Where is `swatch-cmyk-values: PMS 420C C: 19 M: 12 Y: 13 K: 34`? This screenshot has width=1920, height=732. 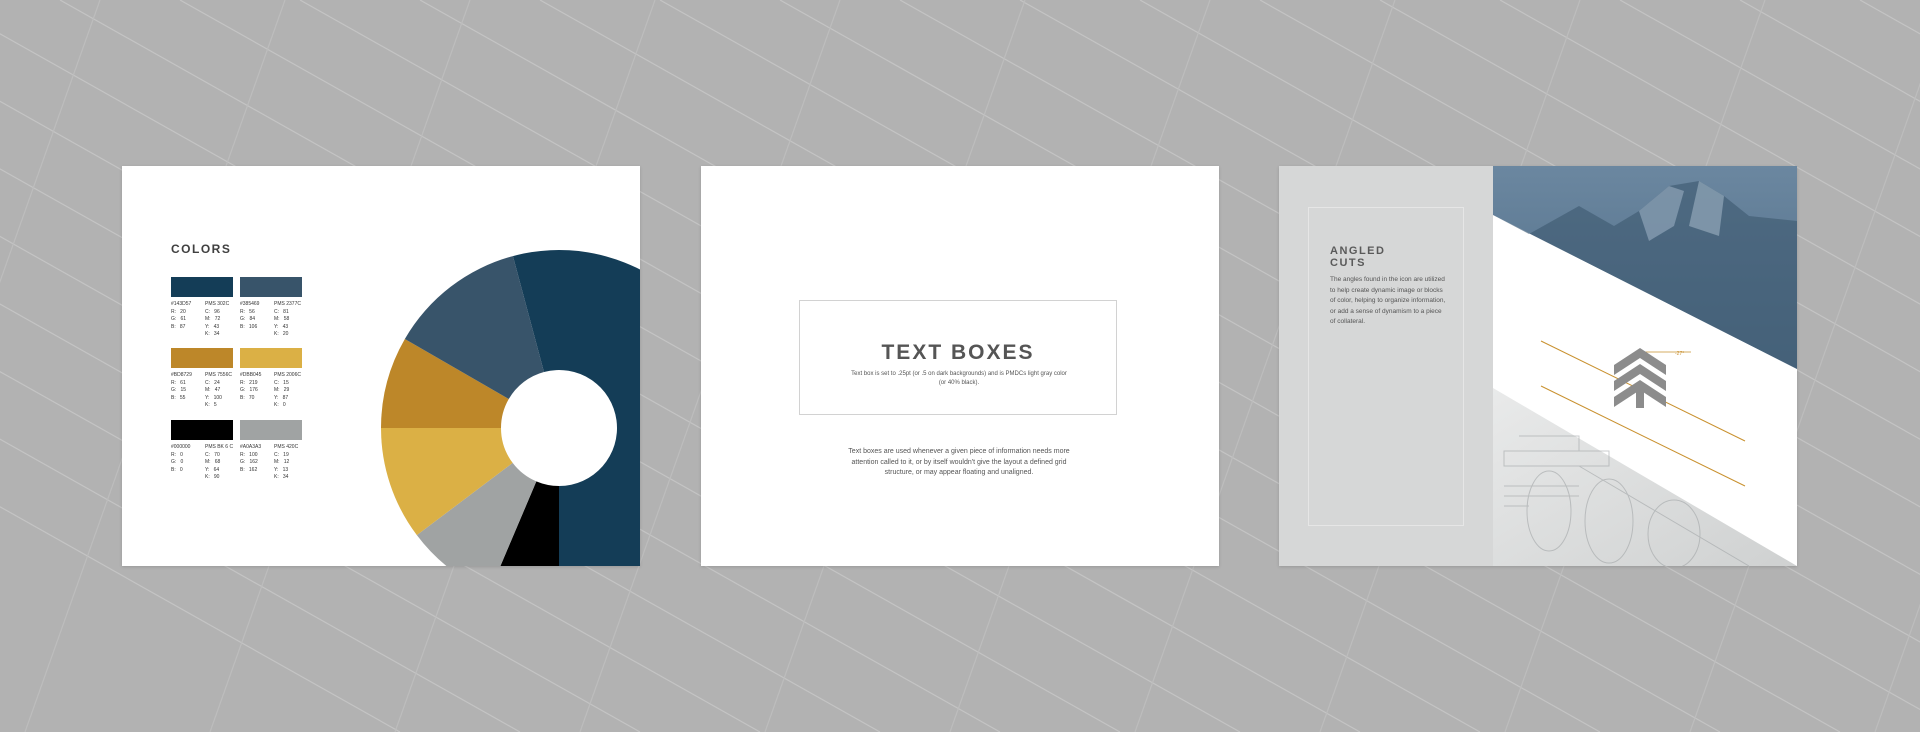 swatch-cmyk-values: PMS 420C C: 19 M: 12 Y: 13 K: 34 is located at coordinates (286, 462).